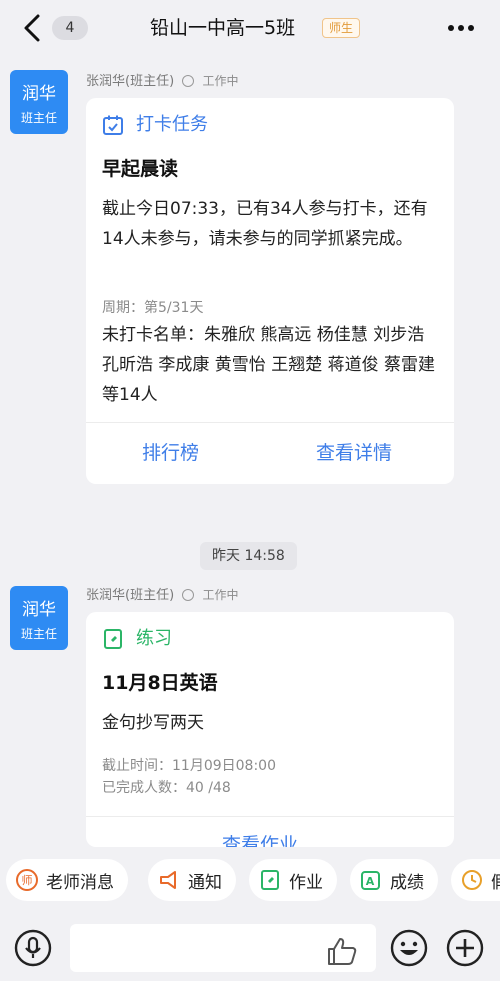 Image resolution: width=500 pixels, height=981 pixels. Describe the element at coordinates (495, 882) in the screenshot. I see `quick-label: 假` at that location.